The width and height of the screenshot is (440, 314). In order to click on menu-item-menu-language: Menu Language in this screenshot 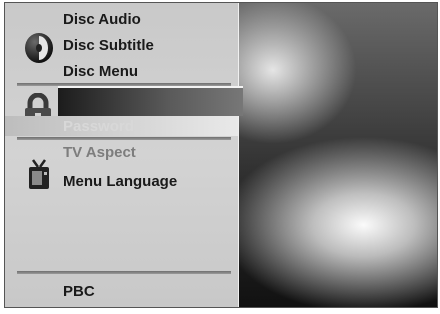, I will do `click(120, 181)`.